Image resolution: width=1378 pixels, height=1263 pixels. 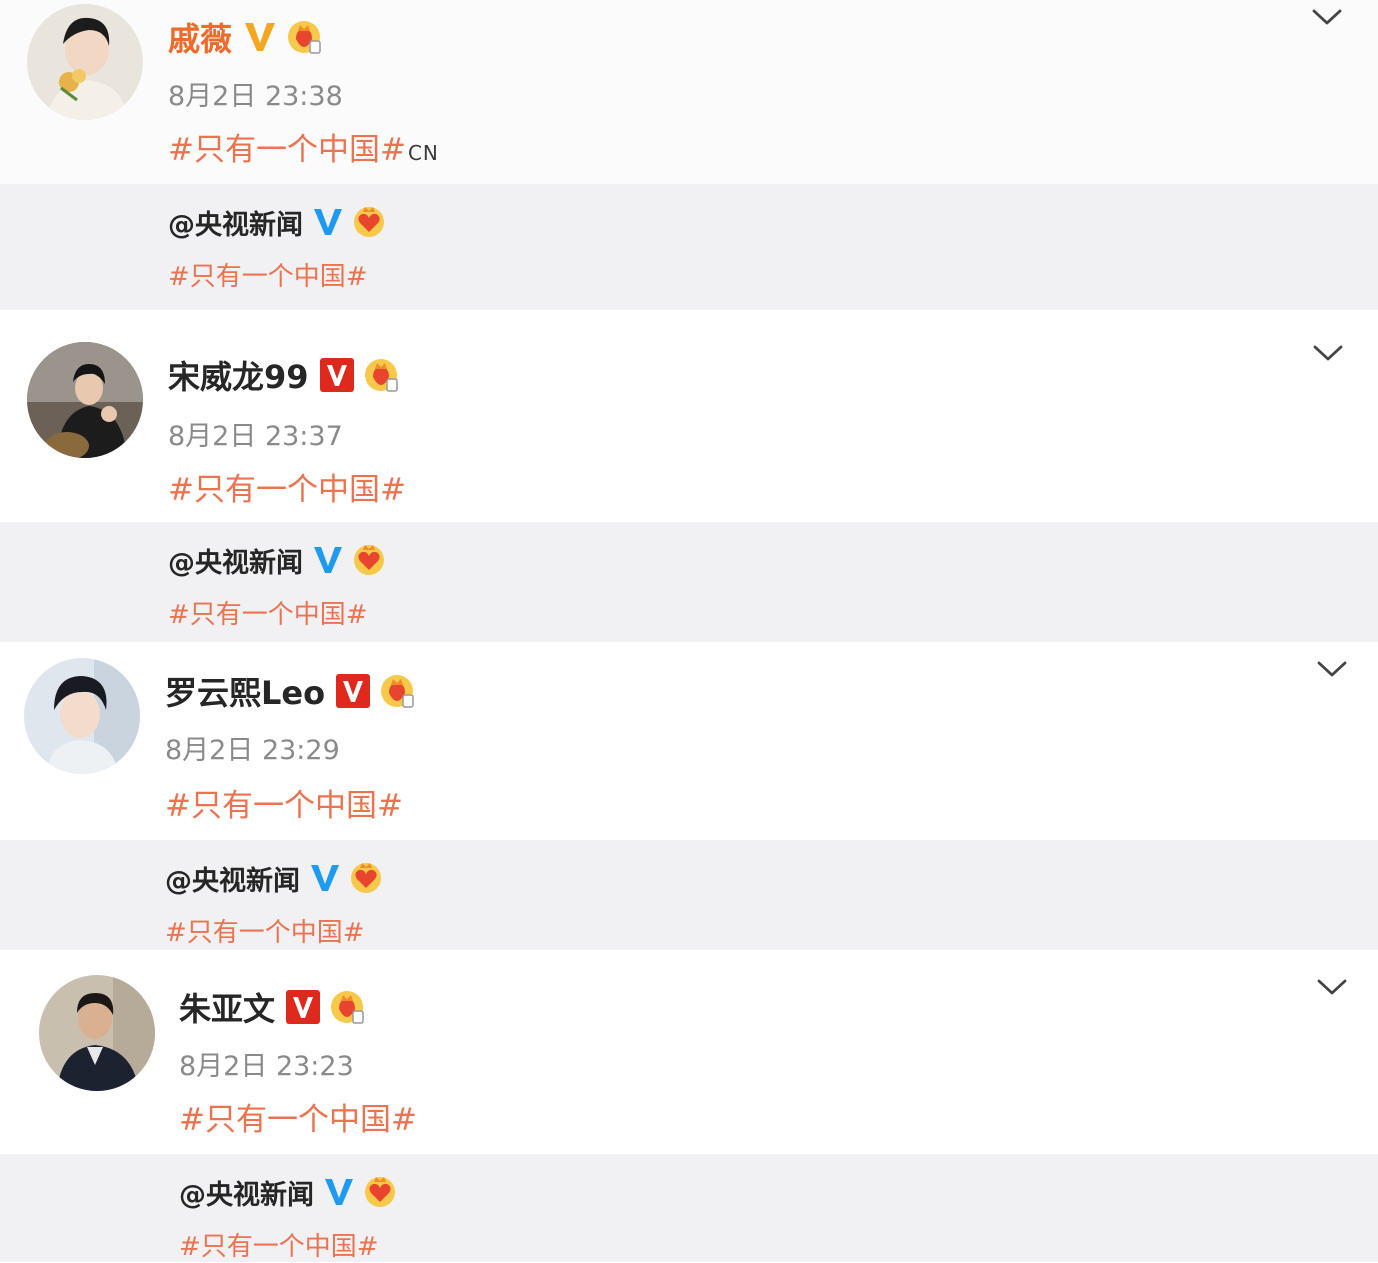 I want to click on username: 宋威龙99, so click(x=238, y=375).